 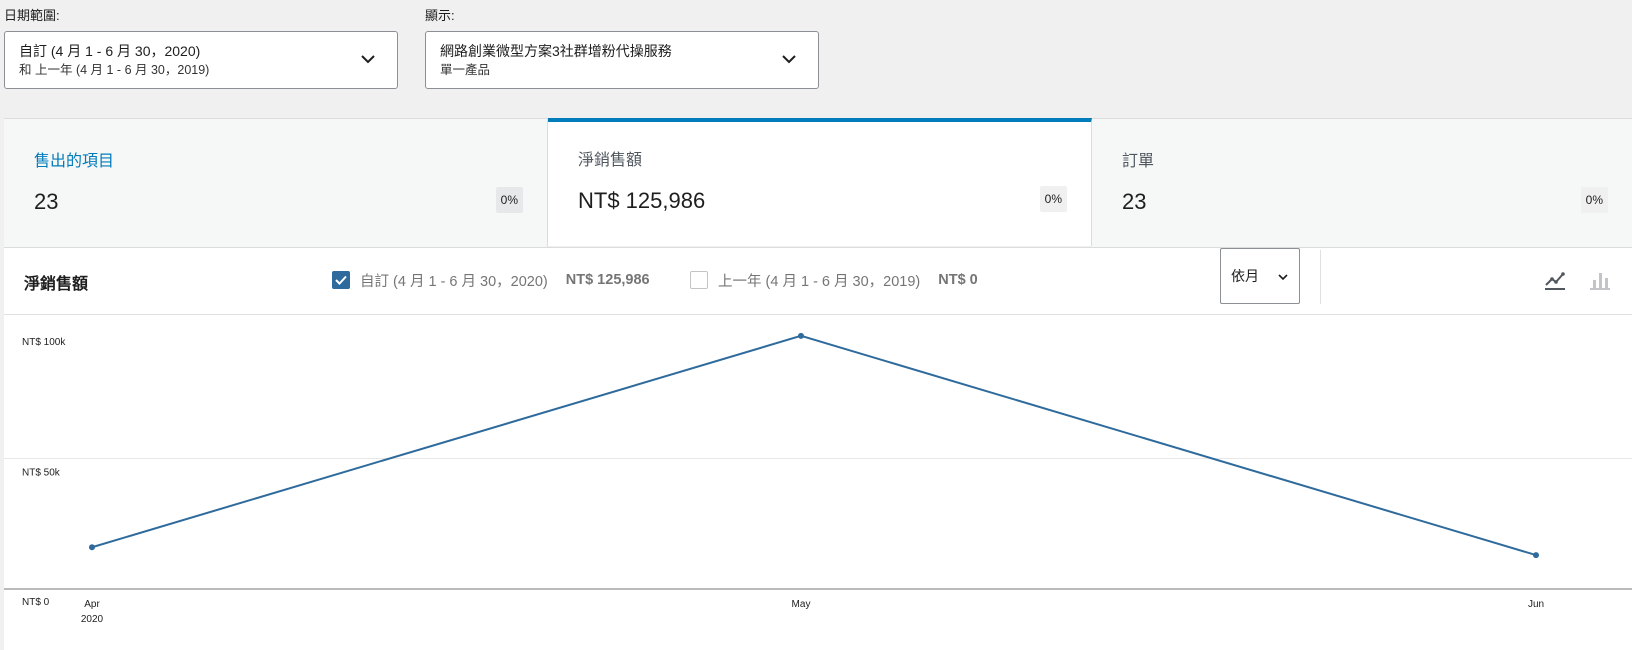 I want to click on show-label: 顯示:, so click(x=440, y=15).